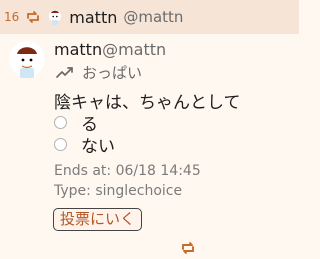 This screenshot has height=259, width=320. What do you see at coordinates (118, 191) in the screenshot?
I see `poll-type: Type: singlechoice` at bounding box center [118, 191].